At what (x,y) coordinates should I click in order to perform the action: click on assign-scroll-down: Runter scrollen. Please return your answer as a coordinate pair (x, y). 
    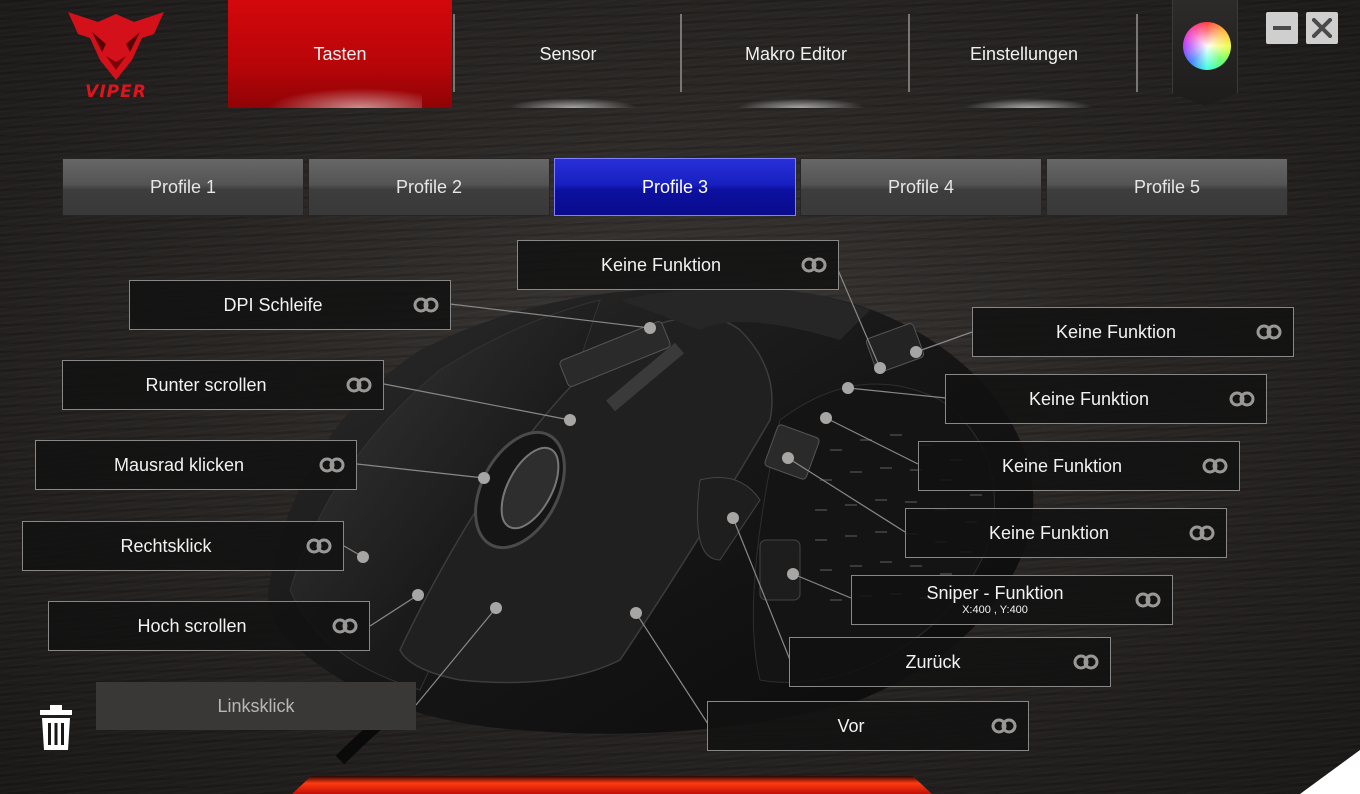
    Looking at the image, I should click on (223, 385).